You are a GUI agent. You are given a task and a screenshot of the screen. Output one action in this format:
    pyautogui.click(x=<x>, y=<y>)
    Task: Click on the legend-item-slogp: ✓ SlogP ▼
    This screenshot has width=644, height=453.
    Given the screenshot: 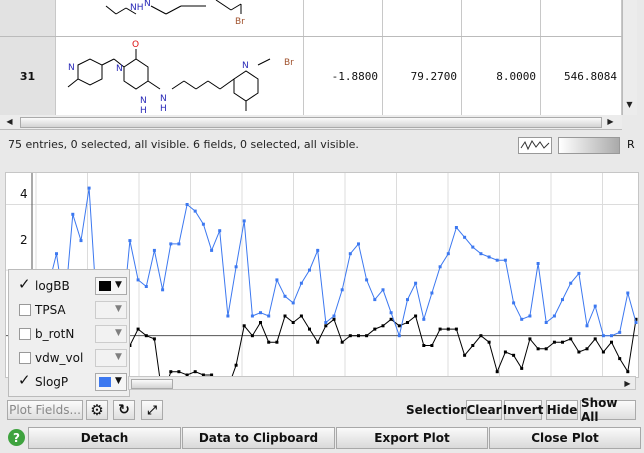 What is the action you would take?
    pyautogui.click(x=69, y=383)
    